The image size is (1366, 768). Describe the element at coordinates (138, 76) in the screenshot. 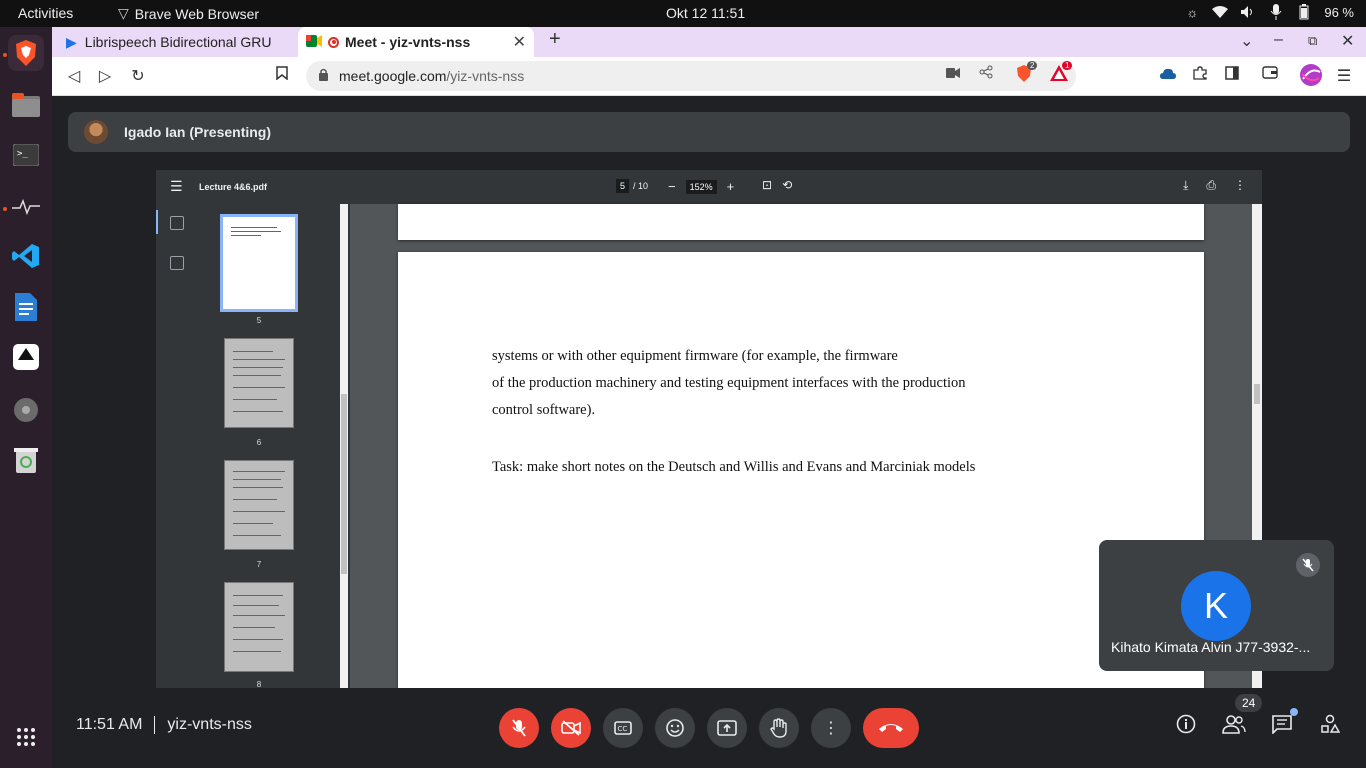

I see `reload-icon: ↻` at that location.